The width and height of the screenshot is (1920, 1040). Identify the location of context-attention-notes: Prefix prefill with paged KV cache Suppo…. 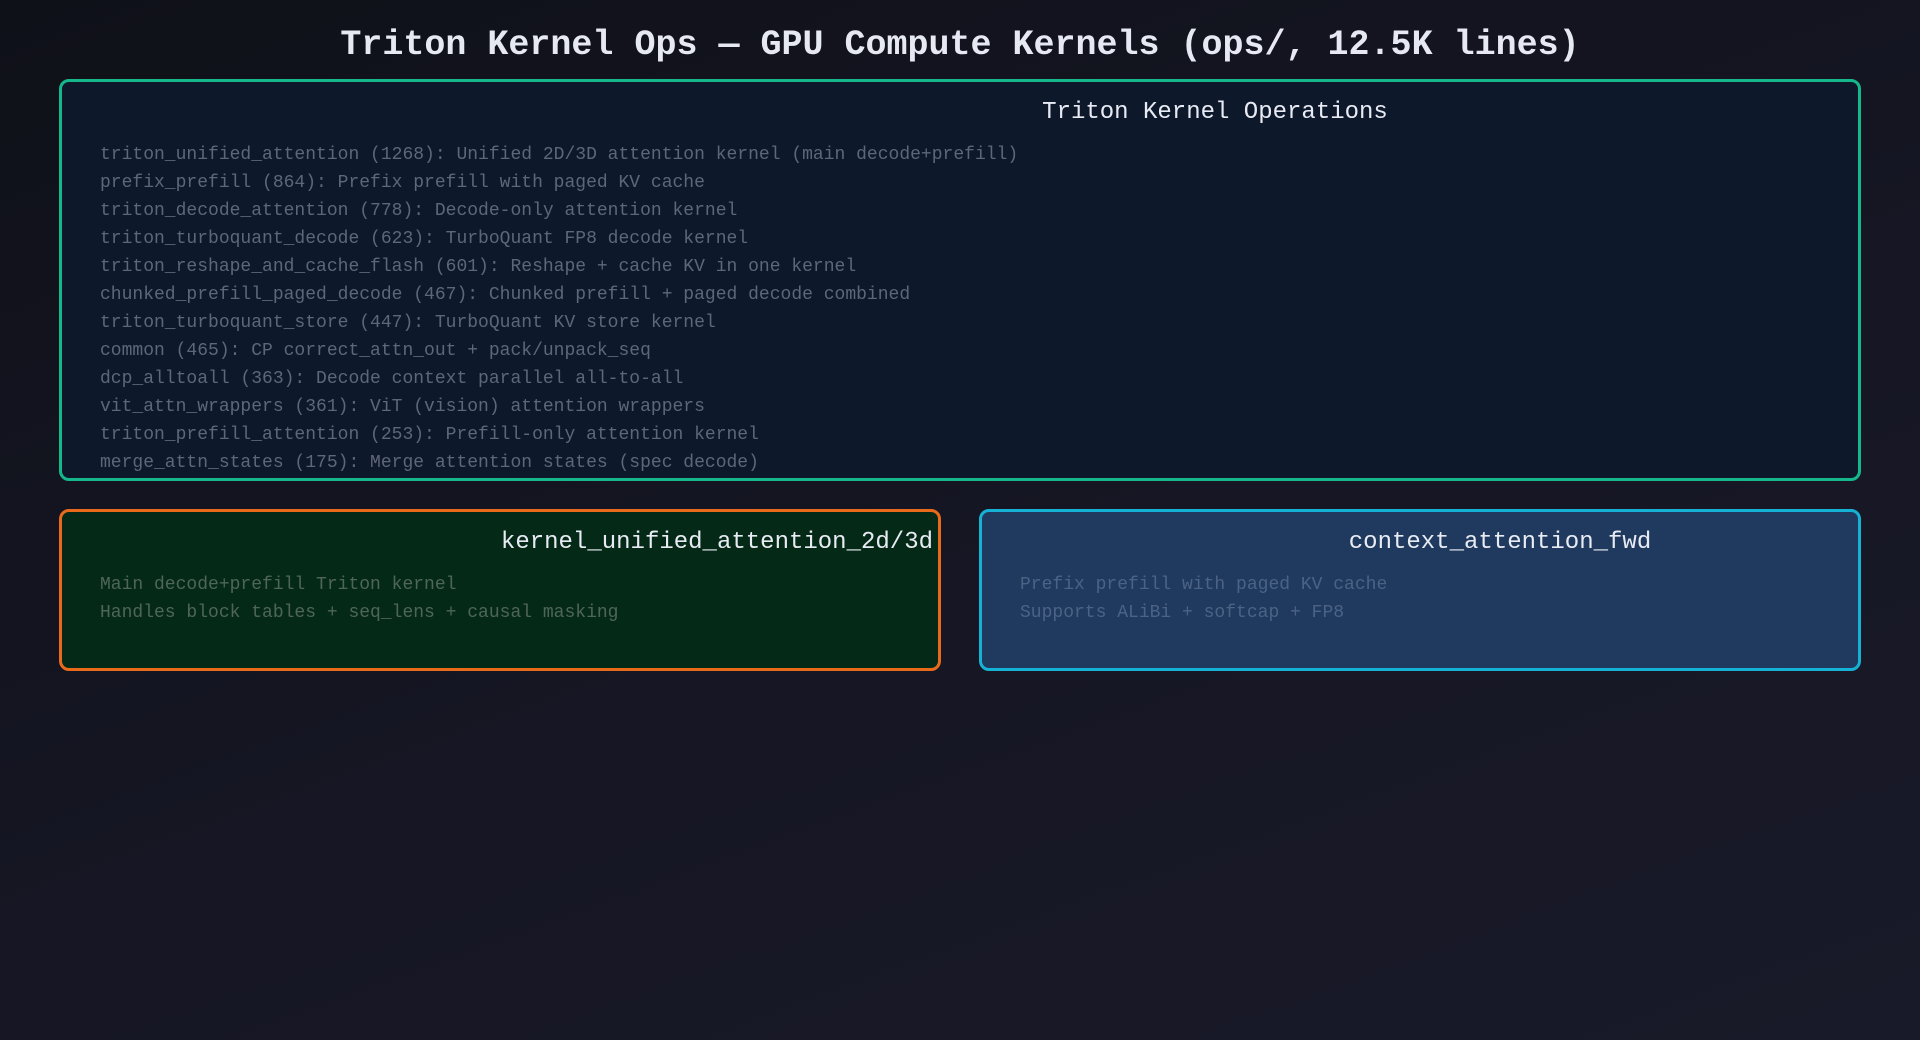
(1203, 599).